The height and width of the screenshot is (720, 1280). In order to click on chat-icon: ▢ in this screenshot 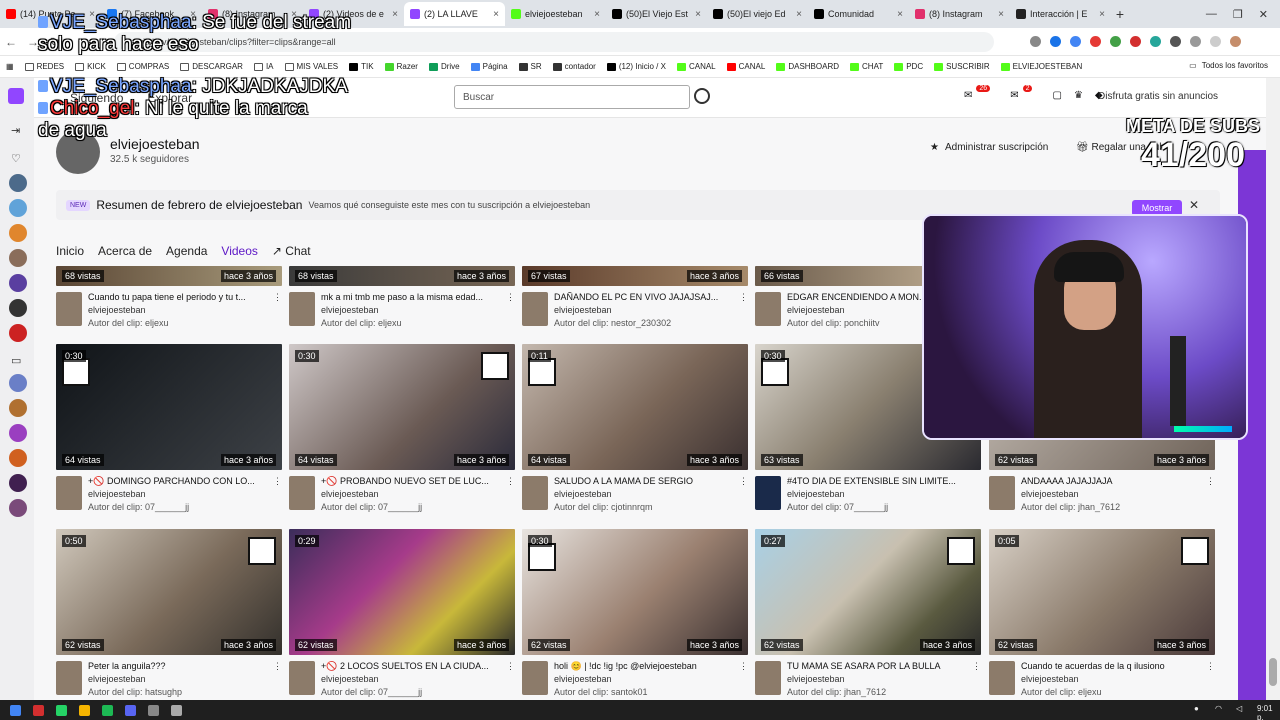, I will do `click(1056, 95)`.